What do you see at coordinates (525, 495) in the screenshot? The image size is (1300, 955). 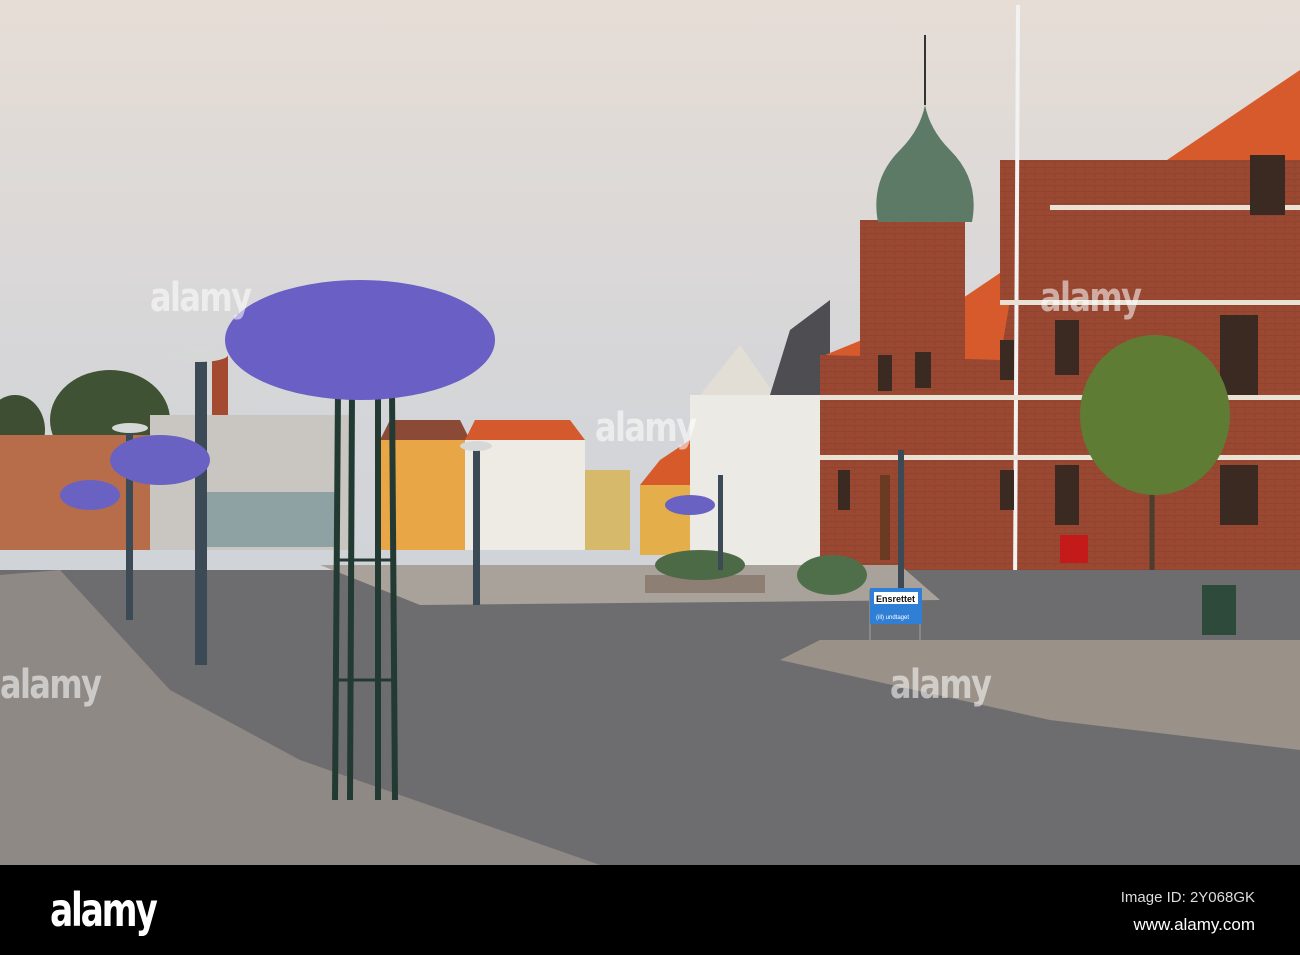 I see `white-house` at bounding box center [525, 495].